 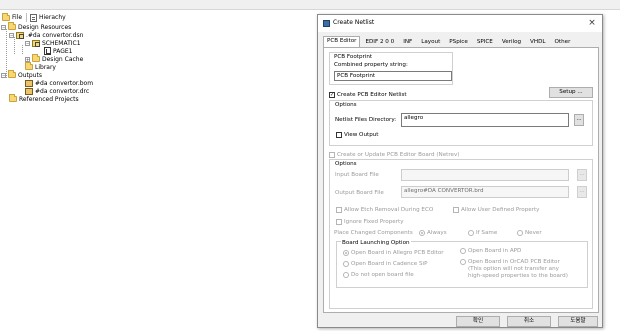 What do you see at coordinates (430, 41) in the screenshot?
I see `tab-layout: Layout` at bounding box center [430, 41].